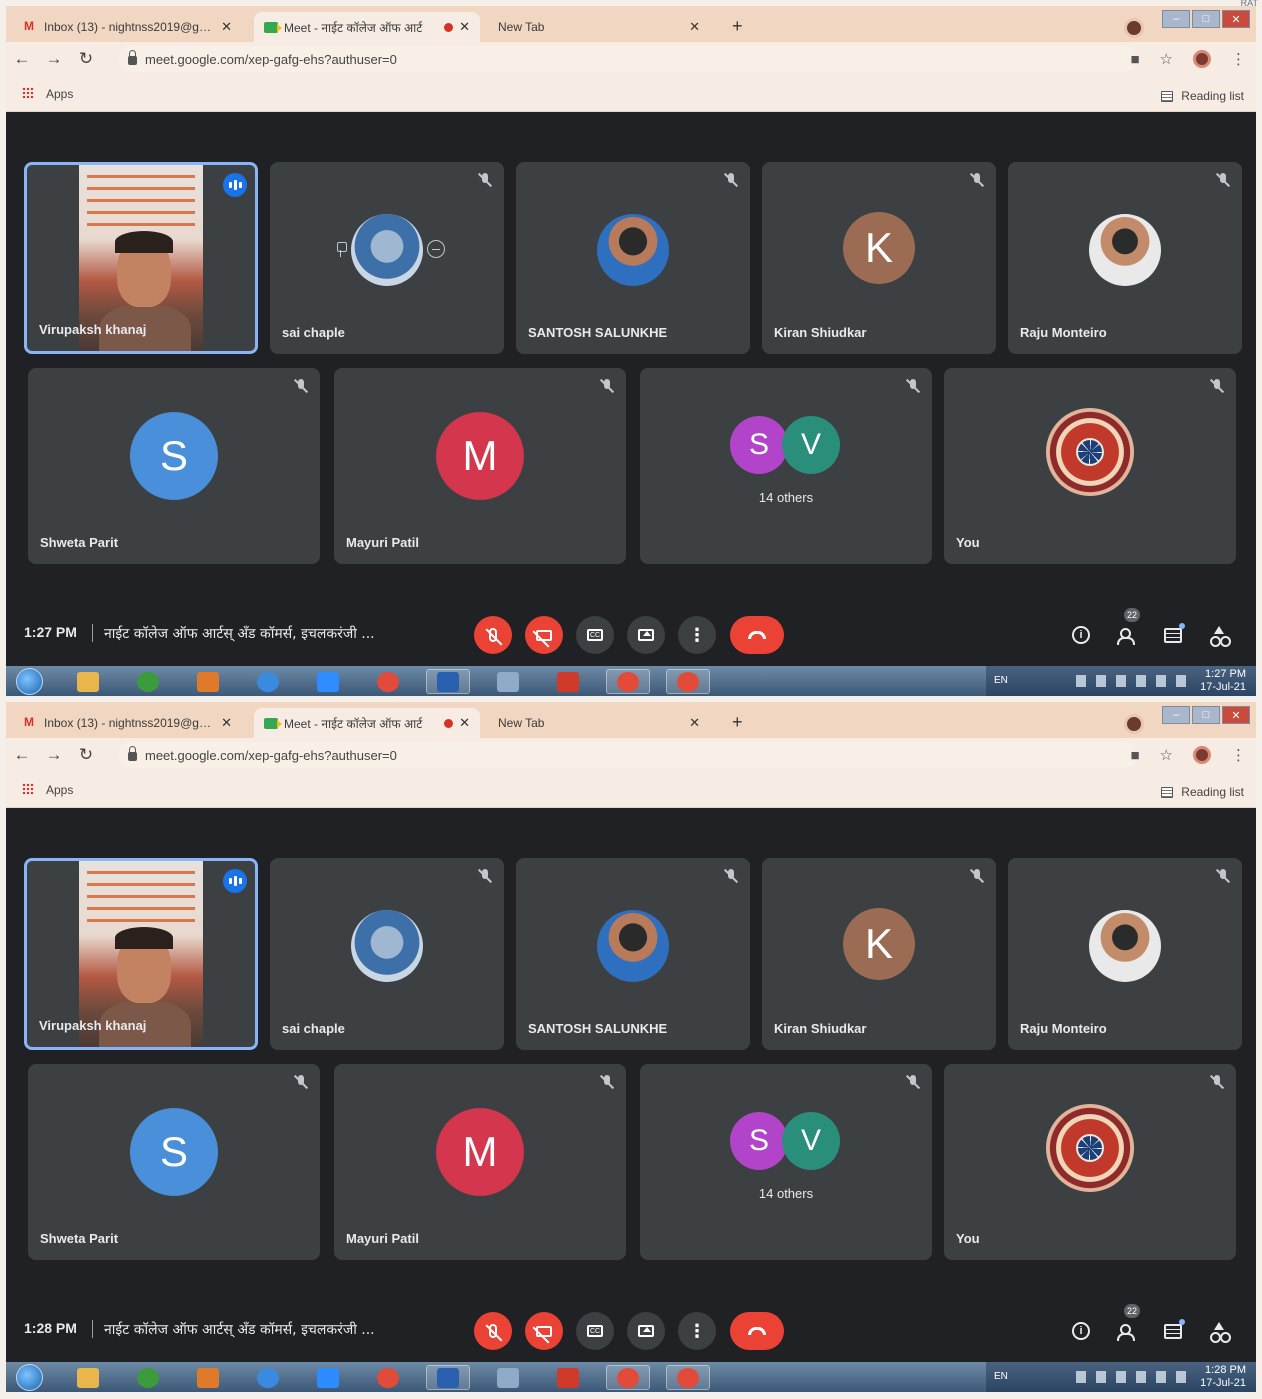 This screenshot has height=1399, width=1262. Describe the element at coordinates (436, 249) in the screenshot. I see `remove-from-call-icon` at that location.